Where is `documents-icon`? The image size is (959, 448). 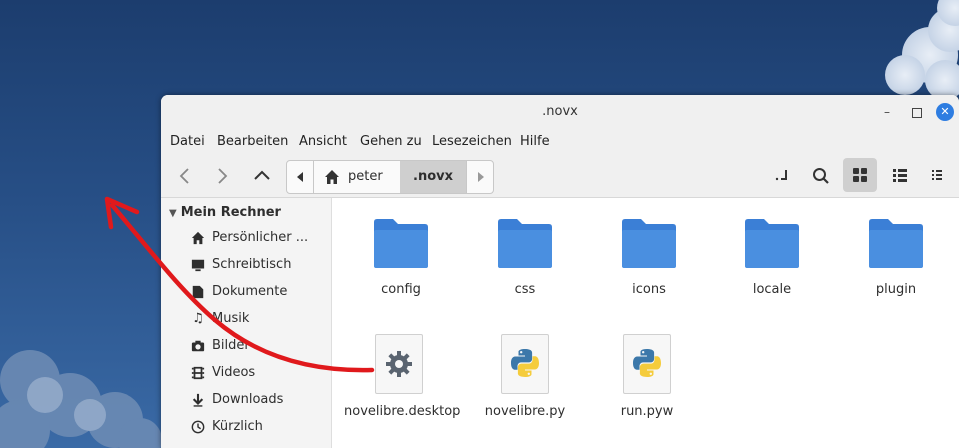
documents-icon is located at coordinates (198, 291).